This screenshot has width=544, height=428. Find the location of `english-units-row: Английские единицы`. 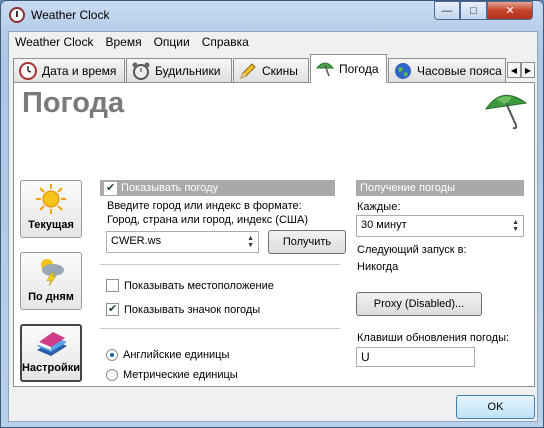

english-units-row: Английские единицы is located at coordinates (167, 355).